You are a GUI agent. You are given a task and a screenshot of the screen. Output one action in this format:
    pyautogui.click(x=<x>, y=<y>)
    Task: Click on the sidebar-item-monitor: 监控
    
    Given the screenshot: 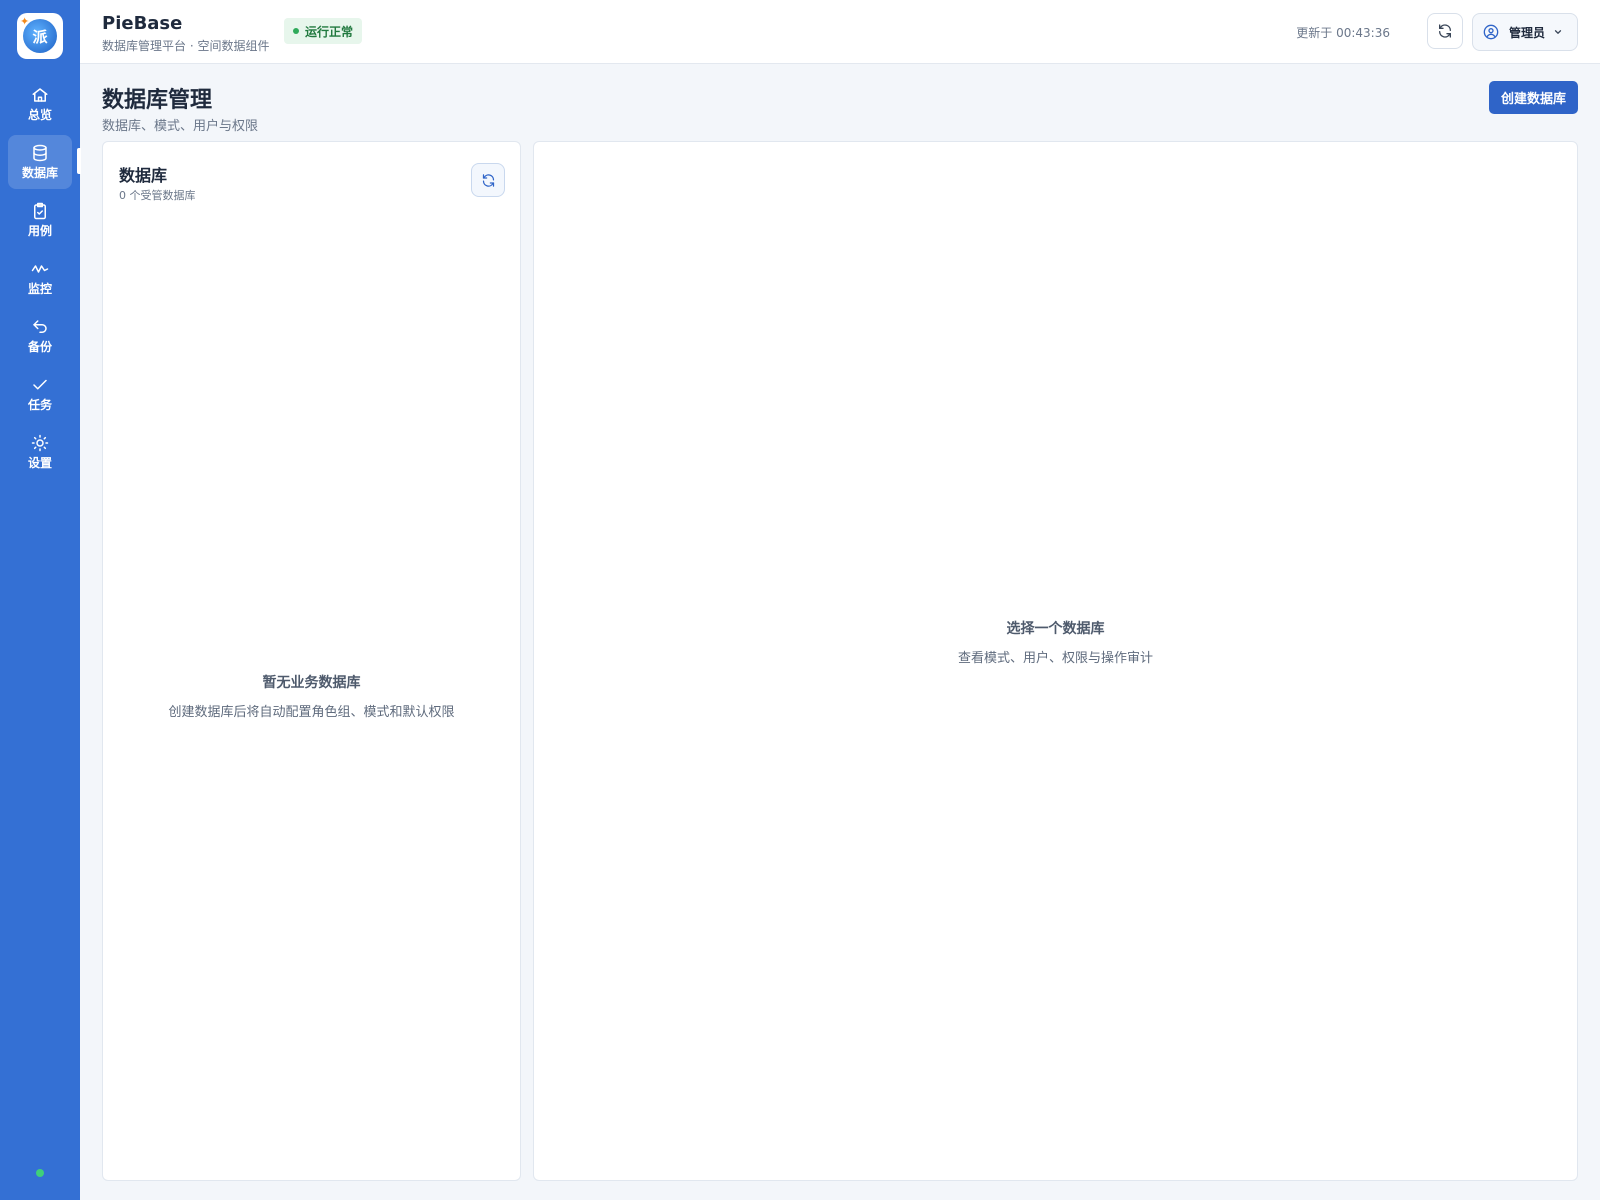 What is the action you would take?
    pyautogui.click(x=40, y=278)
    